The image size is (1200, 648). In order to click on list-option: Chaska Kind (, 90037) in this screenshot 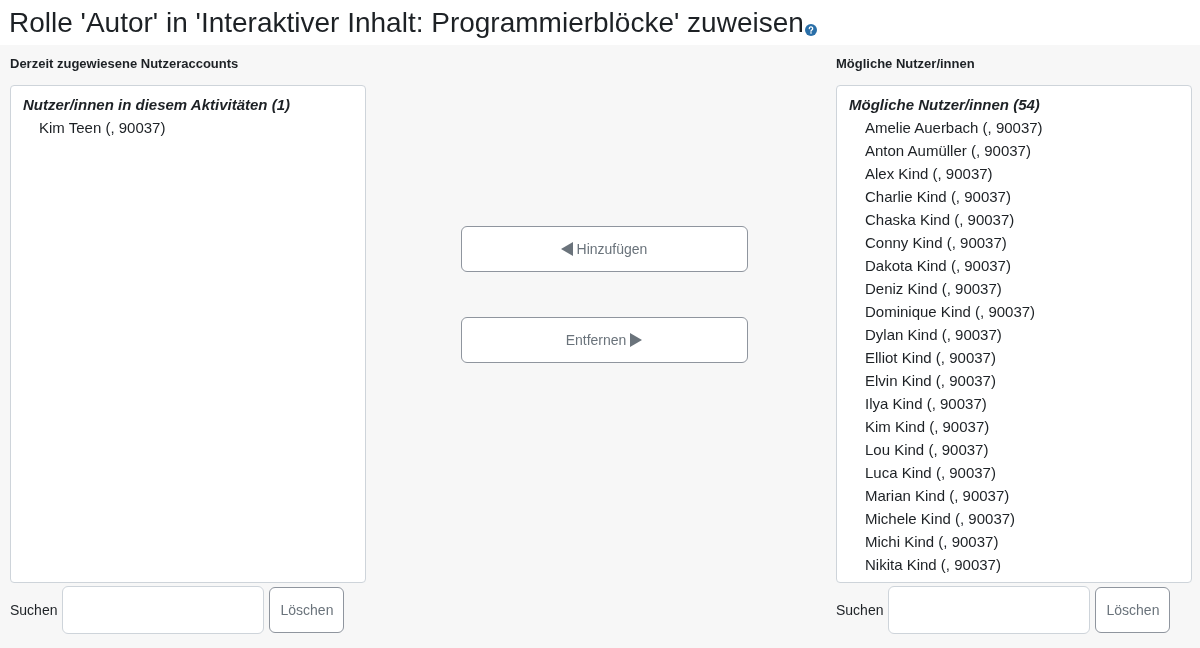, I will do `click(1014, 219)`.